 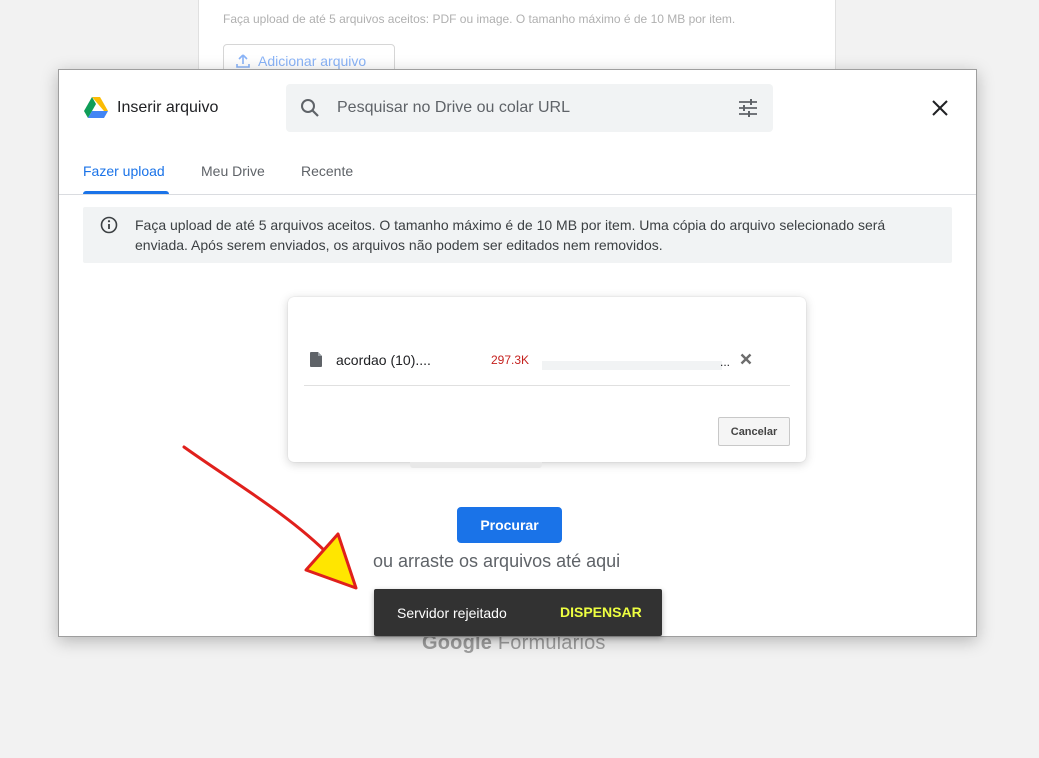 What do you see at coordinates (547, 379) in the screenshot?
I see `upload-progress-card: acordao (10).... 297.3K ... Cancelar` at bounding box center [547, 379].